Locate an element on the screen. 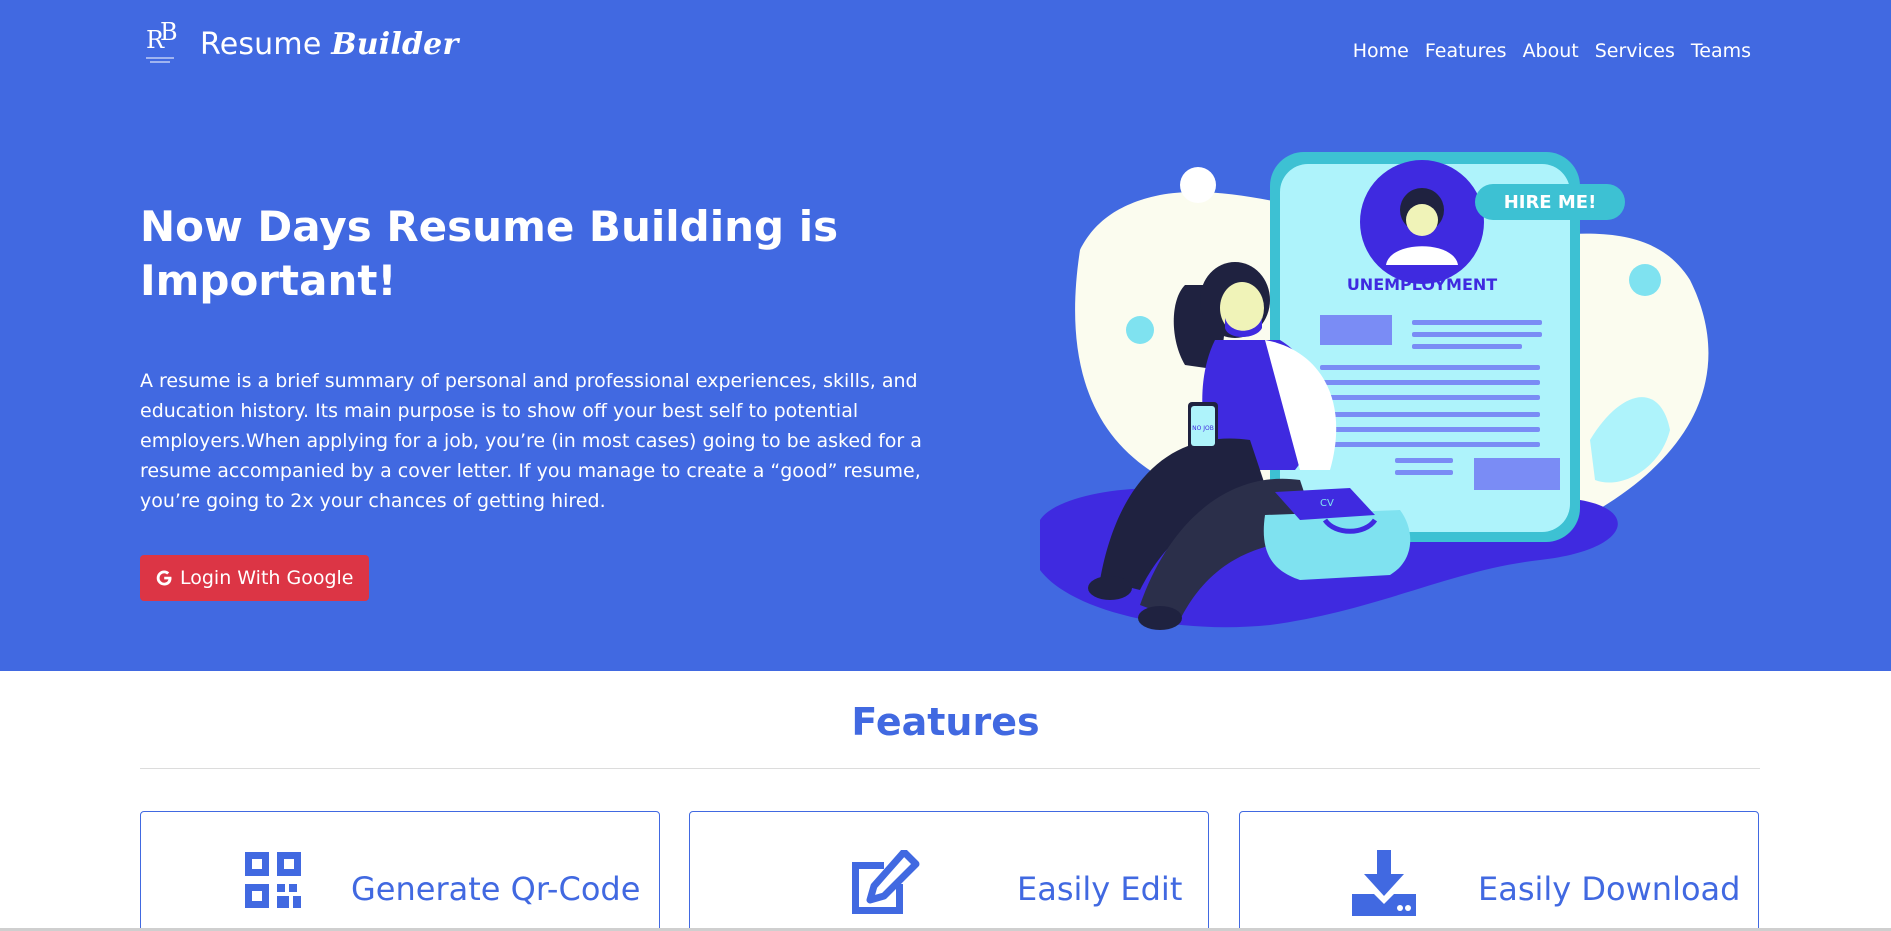  brand-monogram-icon: R B is located at coordinates (163, 44).